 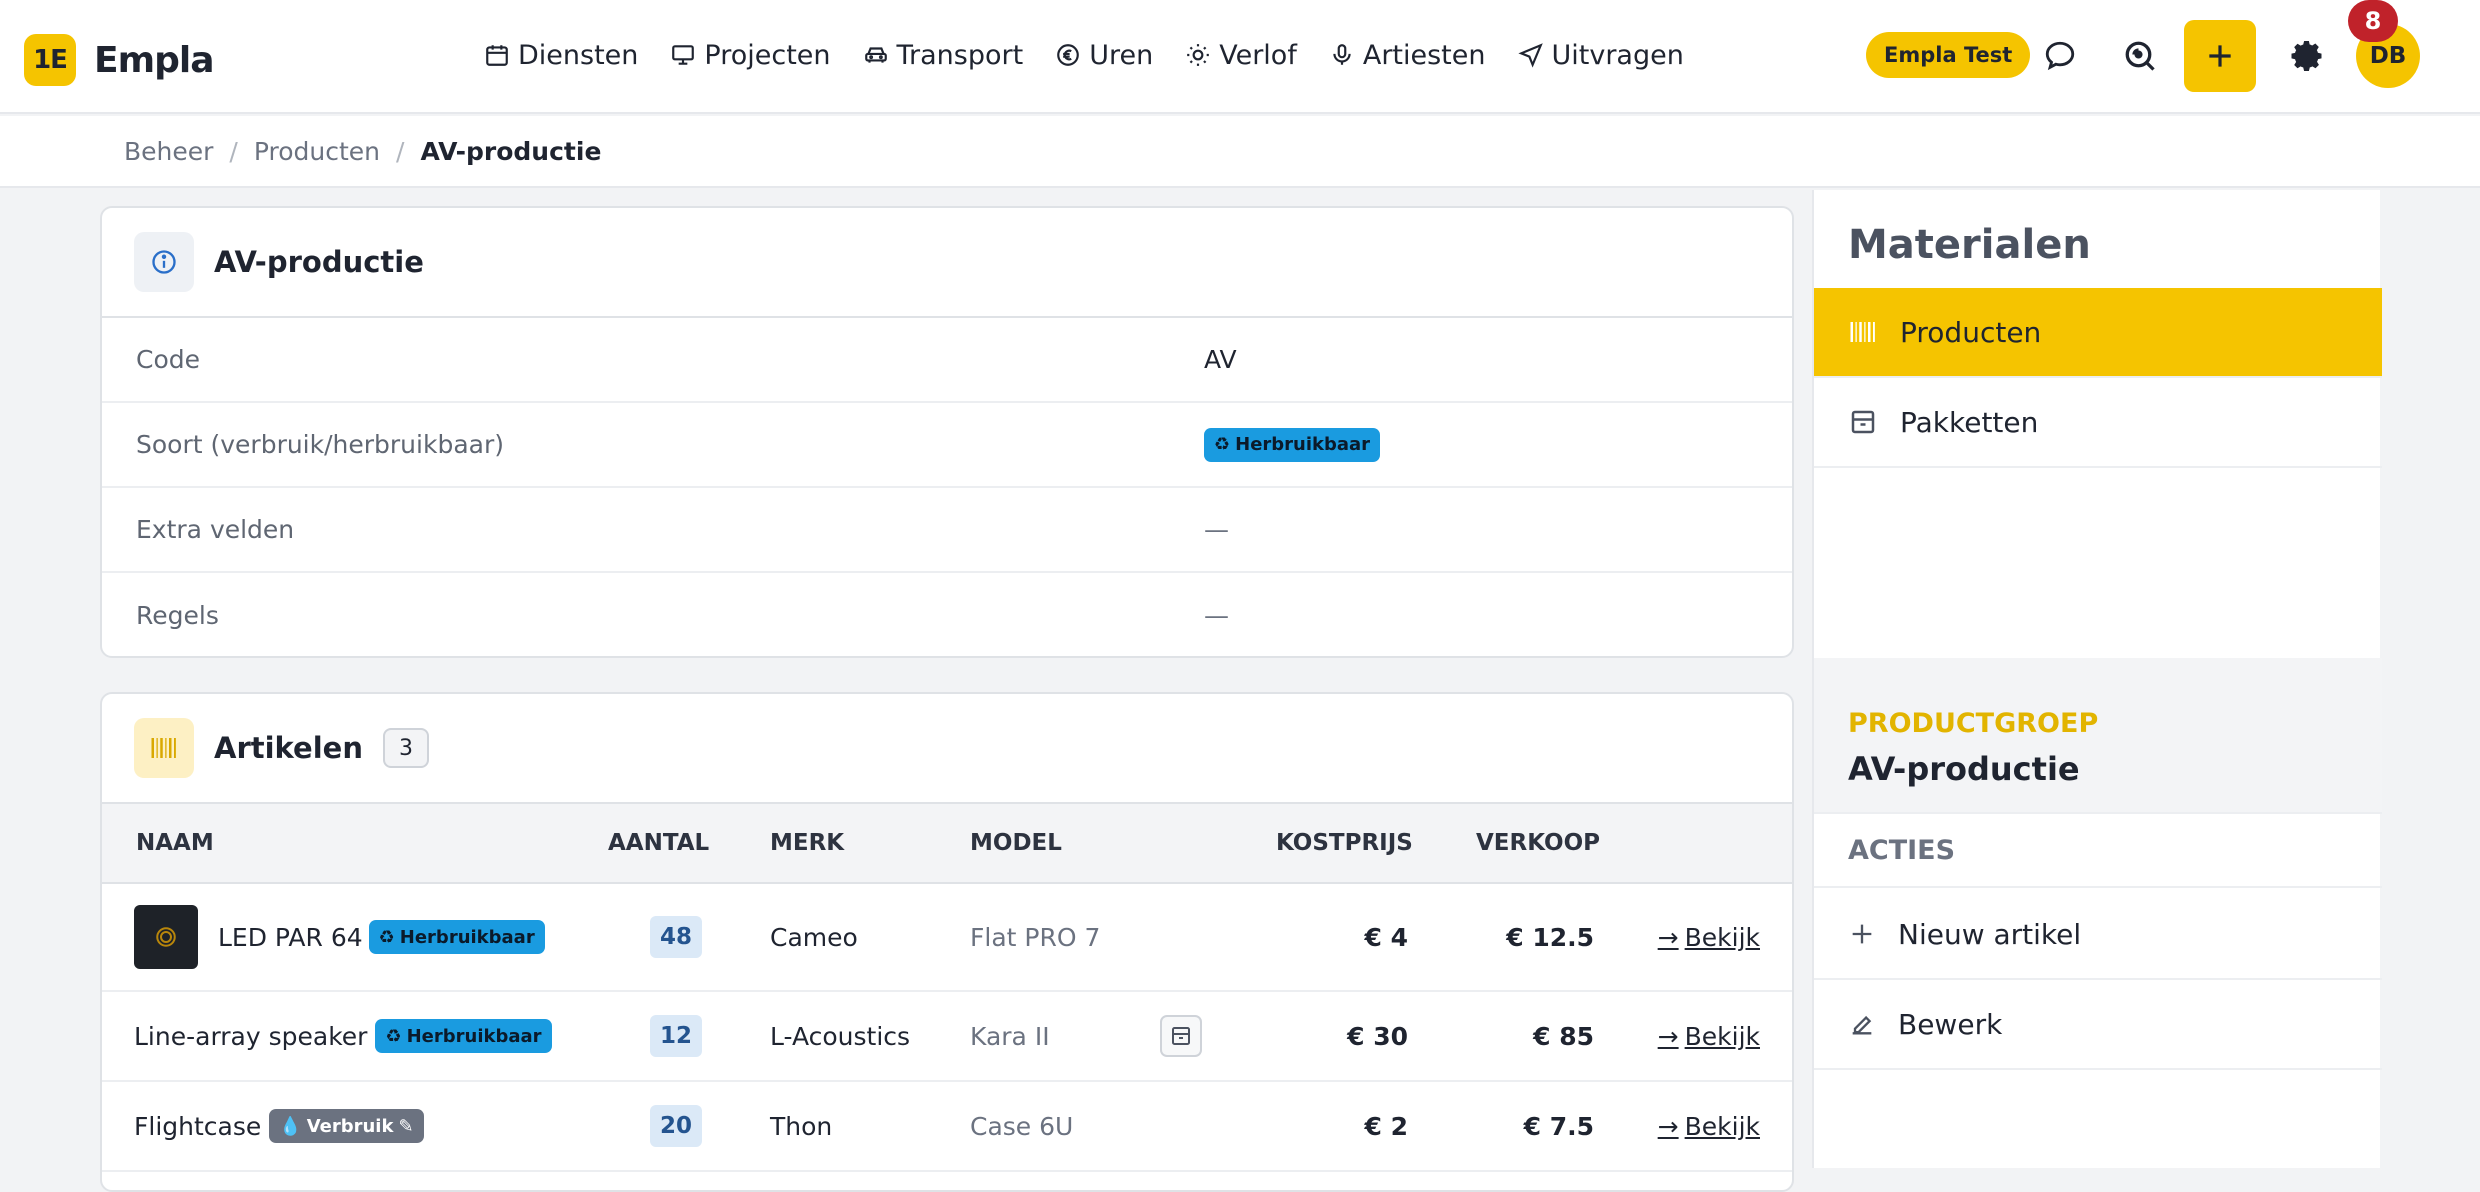 I want to click on euro-icon, so click(x=1068, y=55).